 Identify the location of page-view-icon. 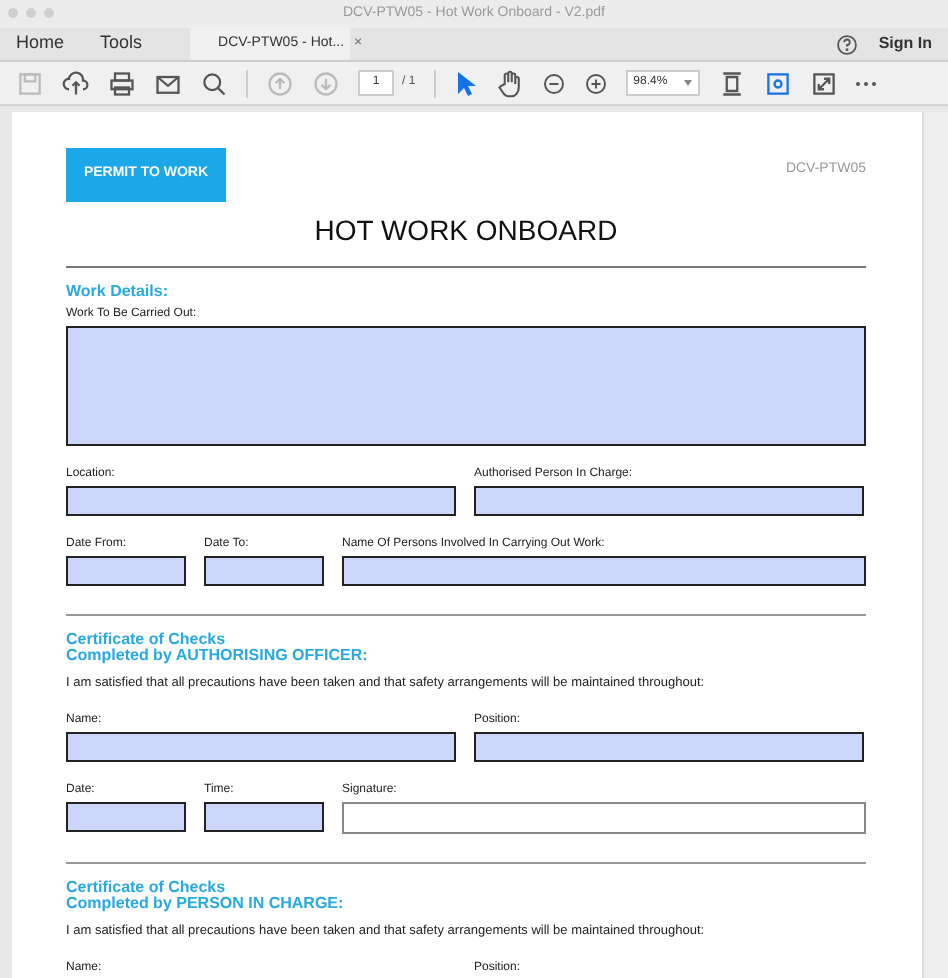
(777, 83).